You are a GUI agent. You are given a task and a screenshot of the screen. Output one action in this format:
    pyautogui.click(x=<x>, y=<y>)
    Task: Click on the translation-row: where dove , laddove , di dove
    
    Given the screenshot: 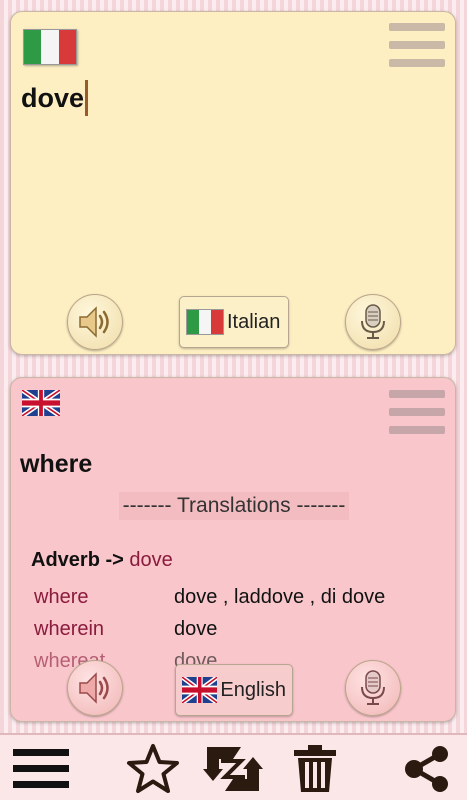 What is the action you would take?
    pyautogui.click(x=209, y=597)
    